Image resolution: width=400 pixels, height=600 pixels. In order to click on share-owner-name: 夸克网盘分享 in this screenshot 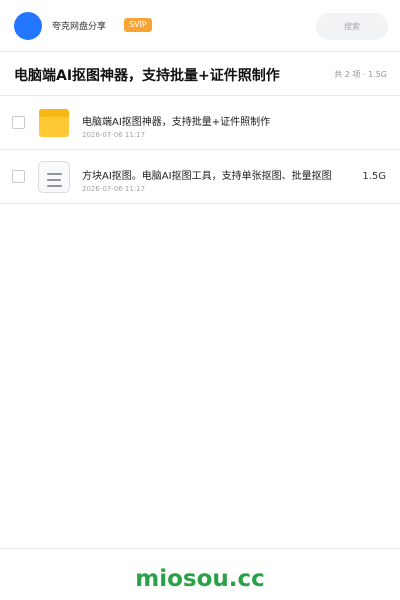, I will do `click(79, 27)`.